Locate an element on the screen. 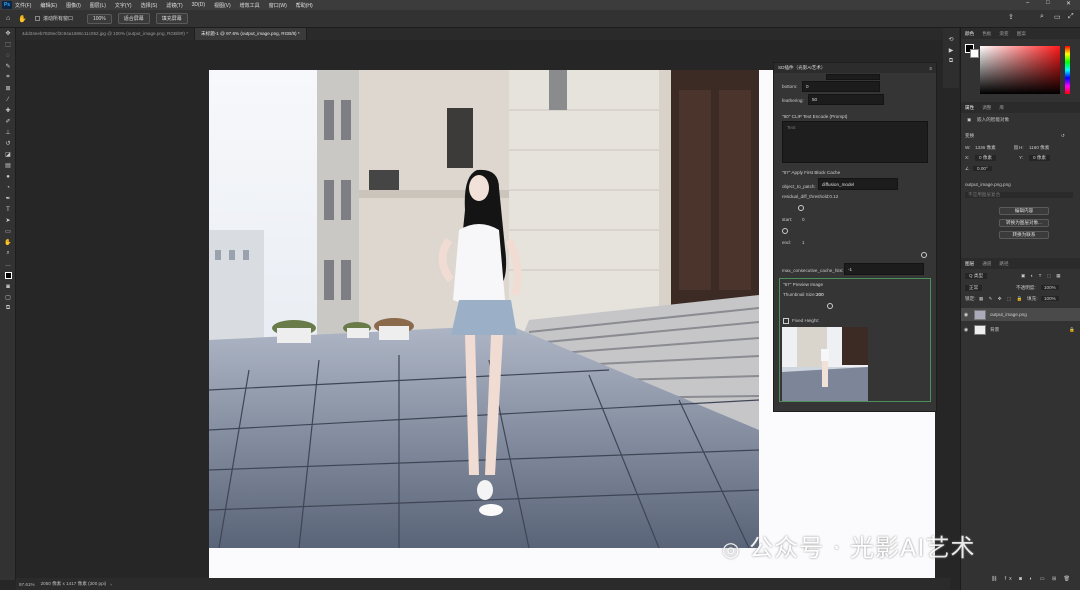 The height and width of the screenshot is (590, 1080). pen-tool-icon: ✒ is located at coordinates (8, 198).